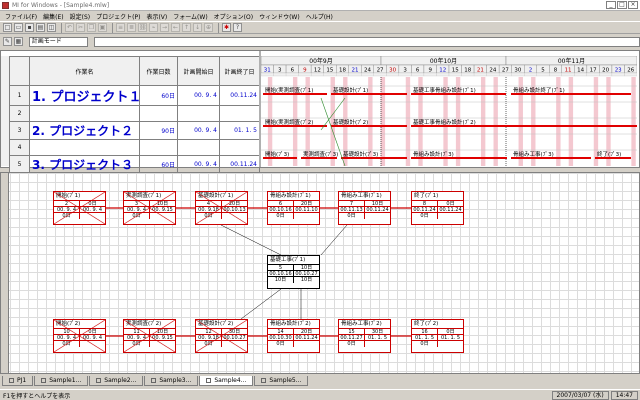 The width and height of the screenshot is (640, 400). Describe the element at coordinates (158, 130) in the screenshot. I see `days-cell: 90日` at that location.